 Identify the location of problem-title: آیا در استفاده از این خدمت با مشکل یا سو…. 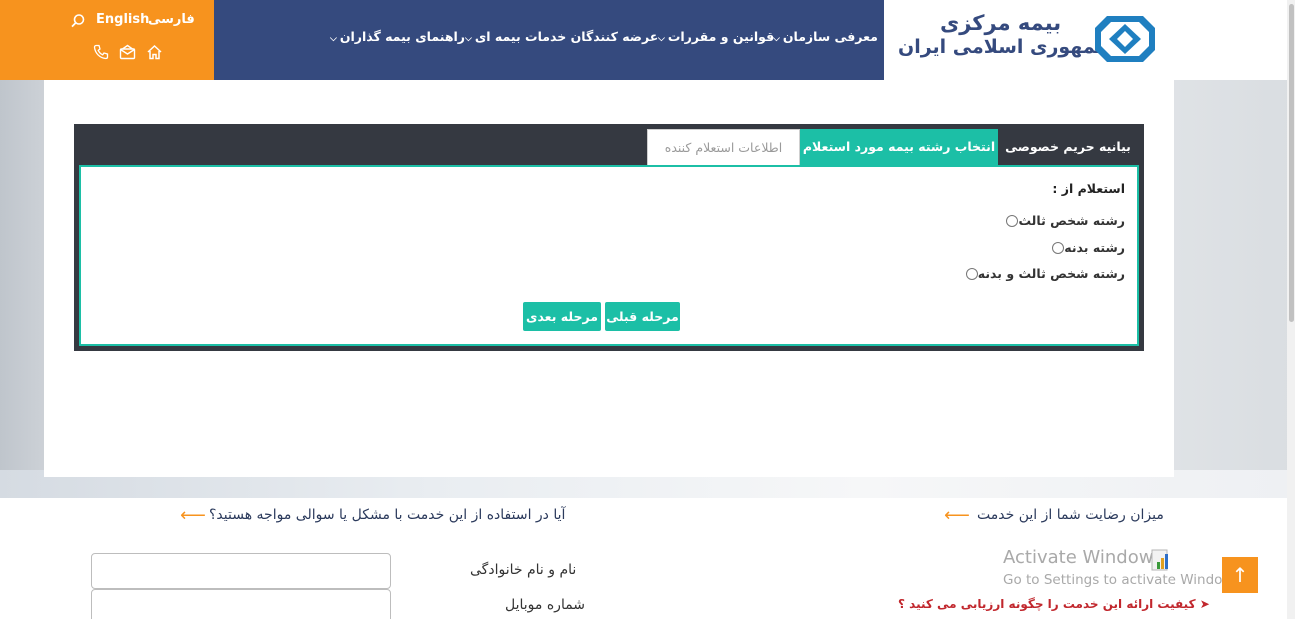
(387, 515).